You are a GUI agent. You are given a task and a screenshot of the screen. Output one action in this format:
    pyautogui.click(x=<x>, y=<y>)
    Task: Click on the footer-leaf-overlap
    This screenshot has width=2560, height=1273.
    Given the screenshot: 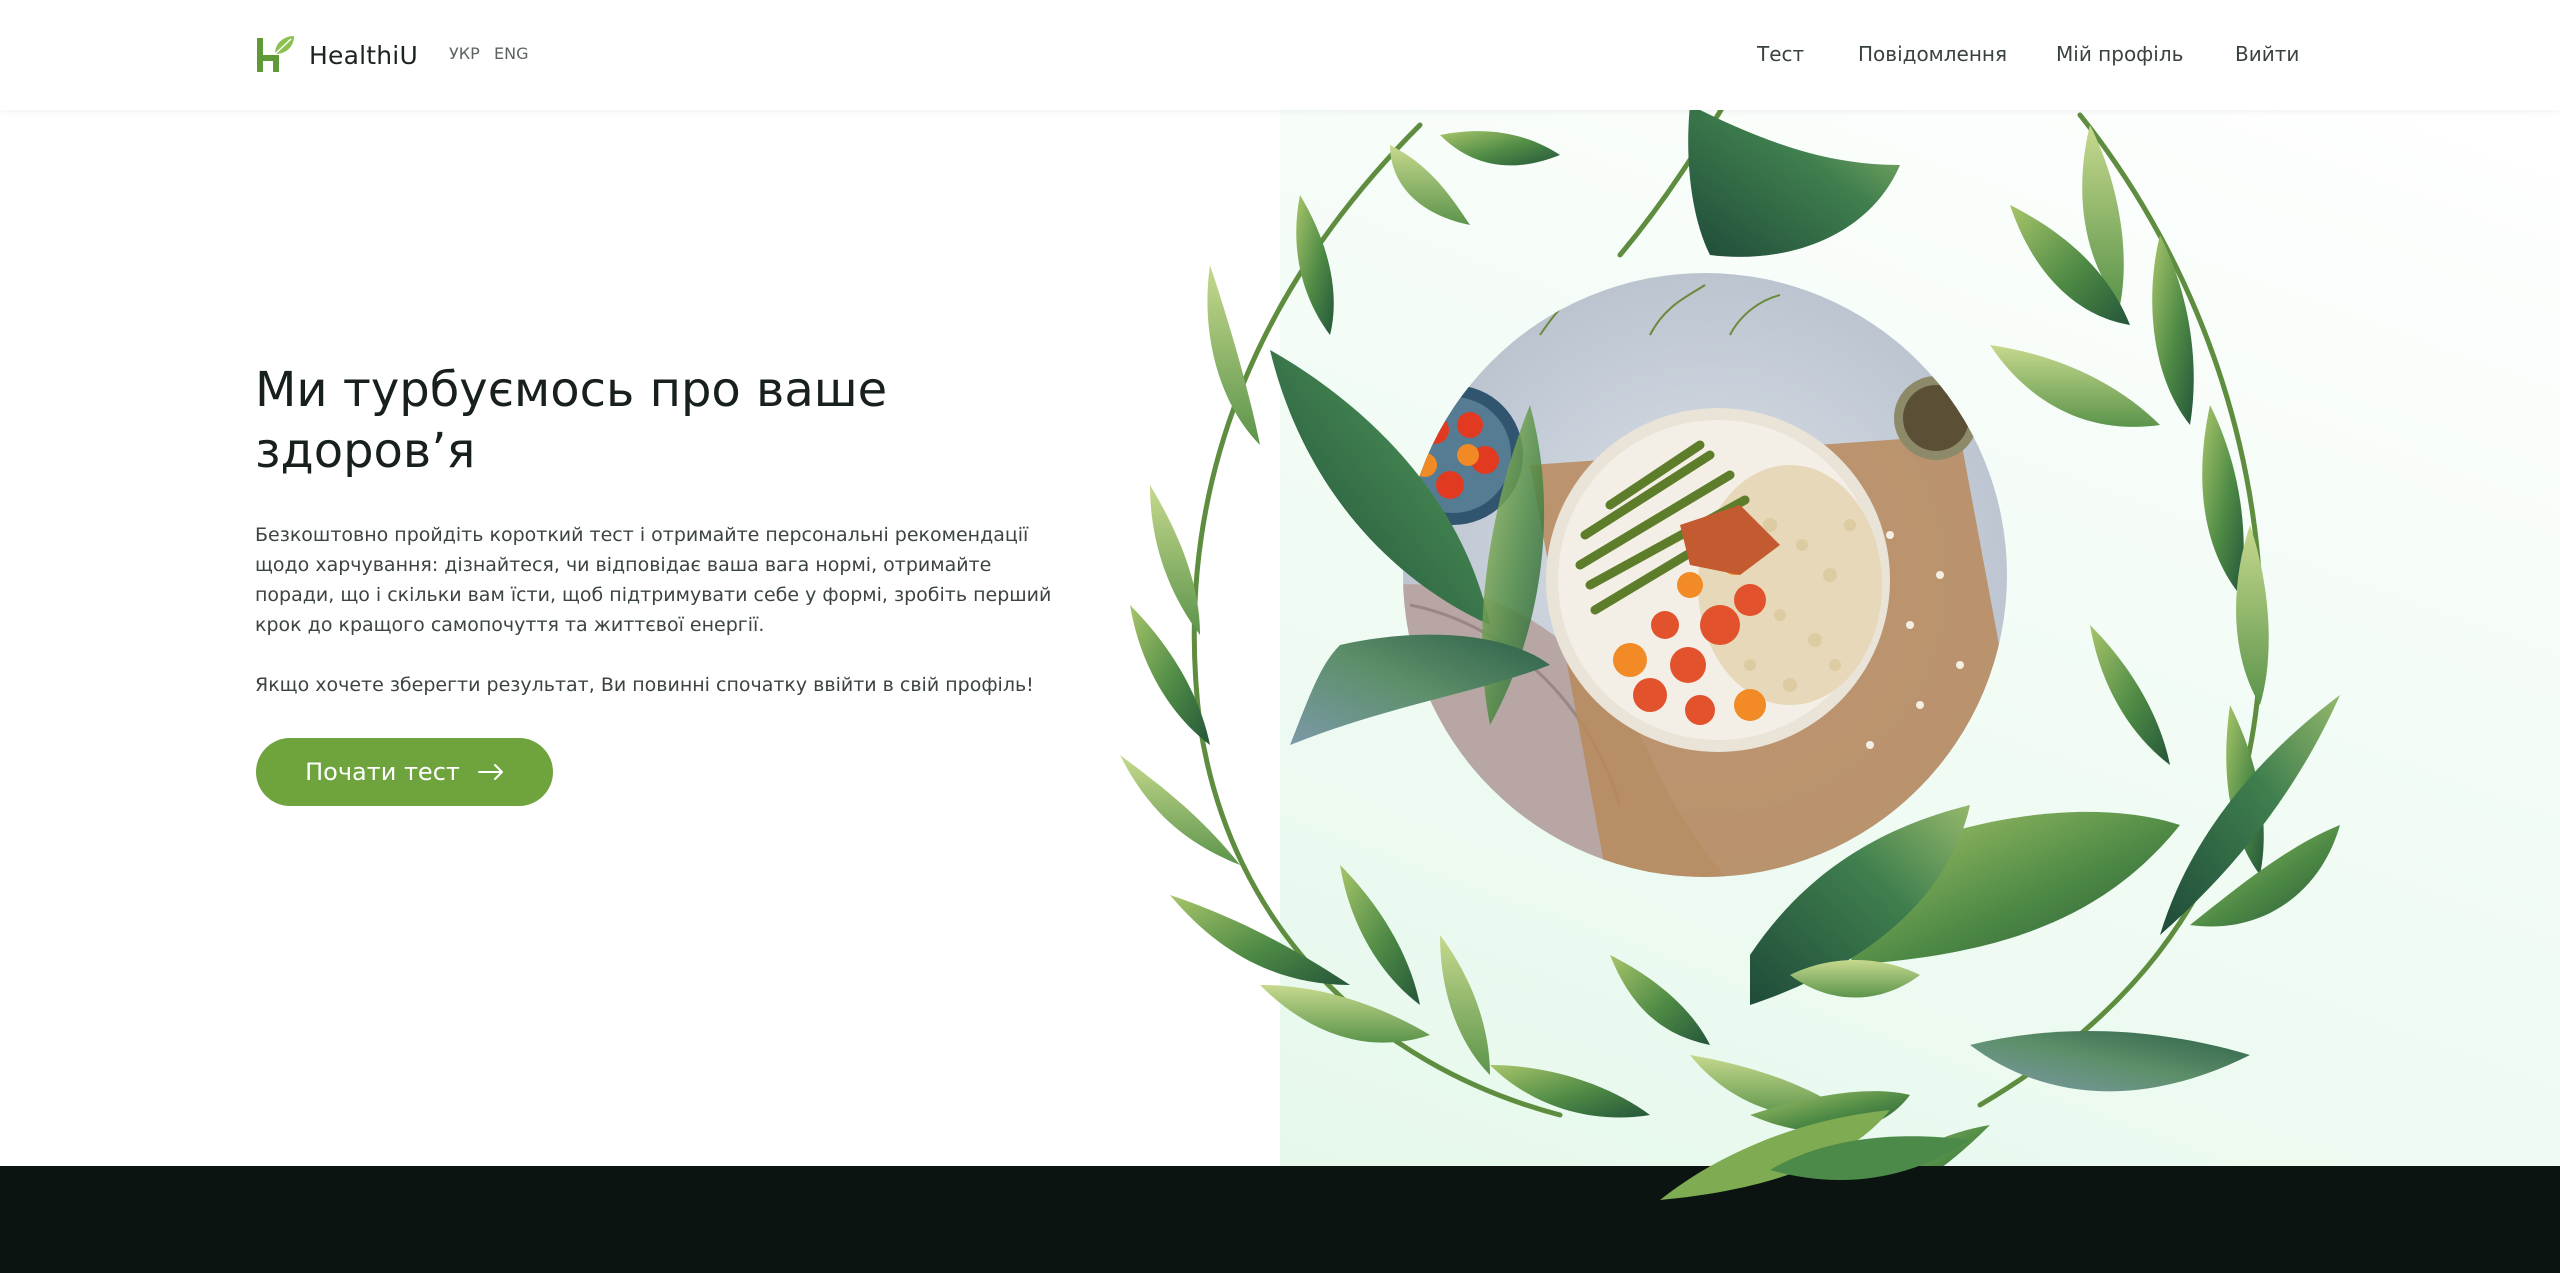 What is the action you would take?
    pyautogui.click(x=1815, y=1155)
    